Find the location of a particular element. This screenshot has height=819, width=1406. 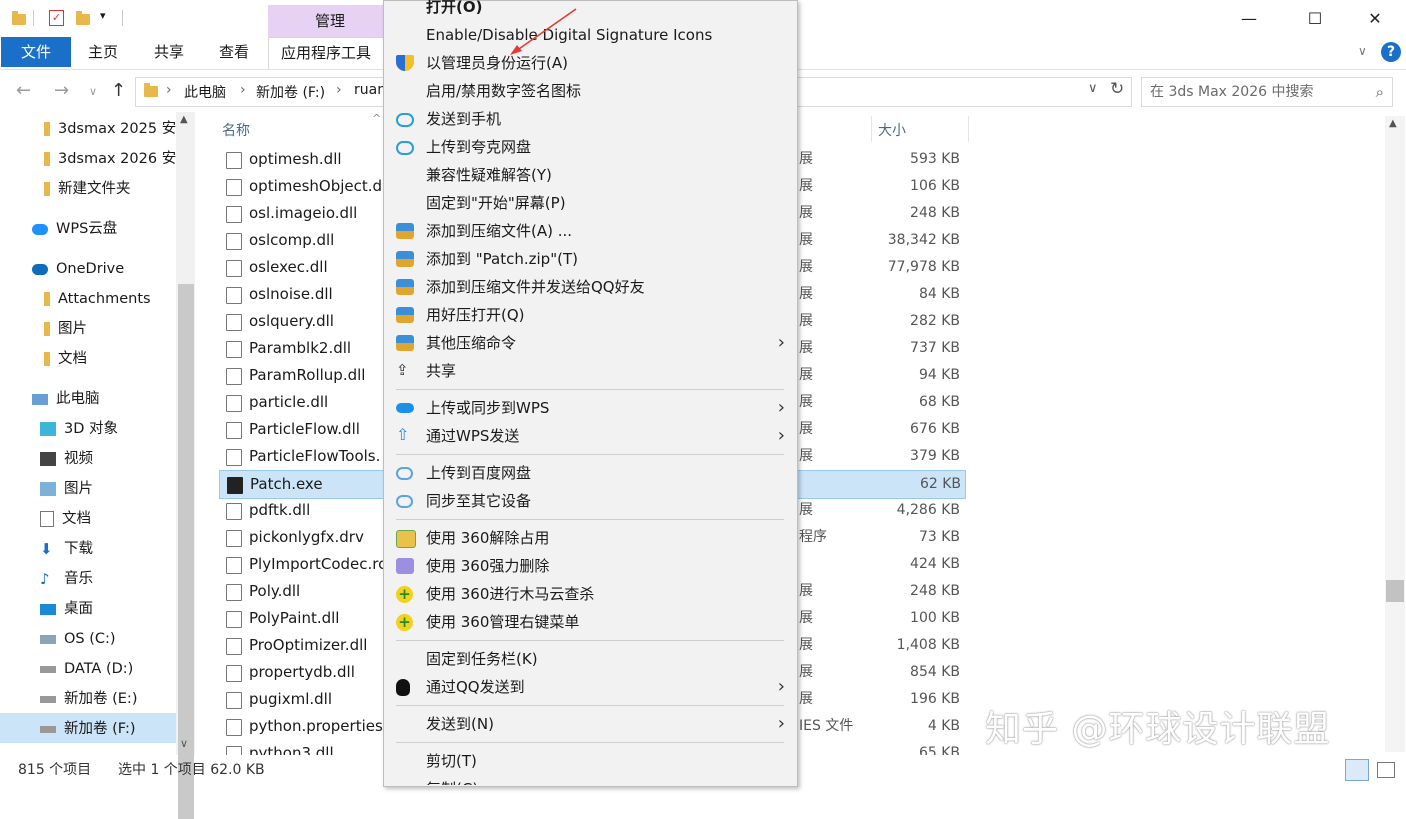

tab-app-tools: 应用程序工具 is located at coordinates (326, 53).